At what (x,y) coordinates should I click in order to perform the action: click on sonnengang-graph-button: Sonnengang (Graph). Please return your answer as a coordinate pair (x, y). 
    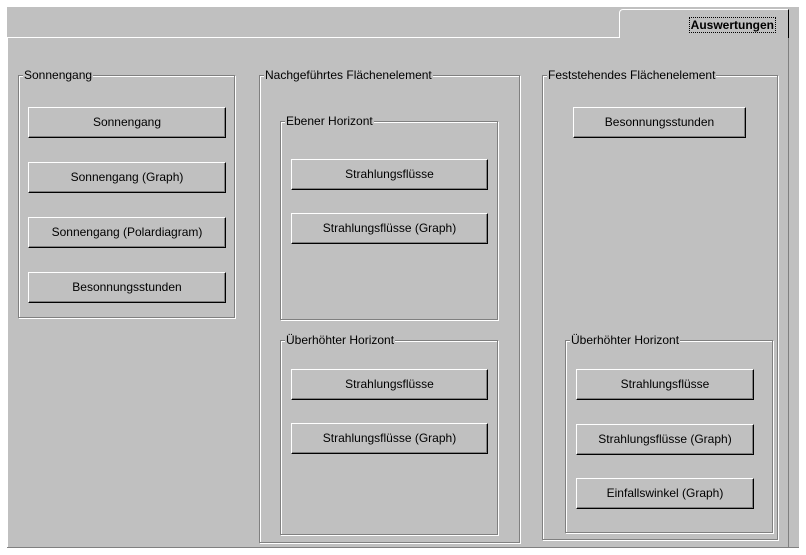
    Looking at the image, I should click on (127, 177).